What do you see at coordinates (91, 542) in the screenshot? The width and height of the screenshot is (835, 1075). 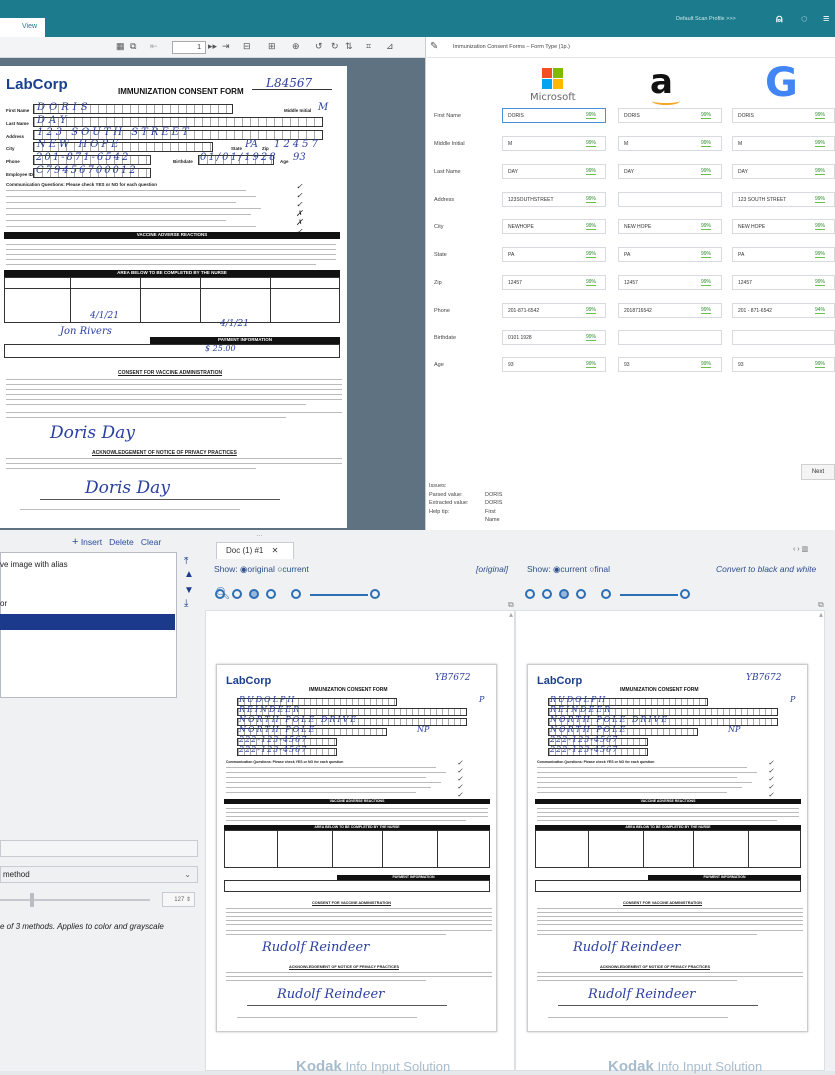 I see `insert-button: Insert` at bounding box center [91, 542].